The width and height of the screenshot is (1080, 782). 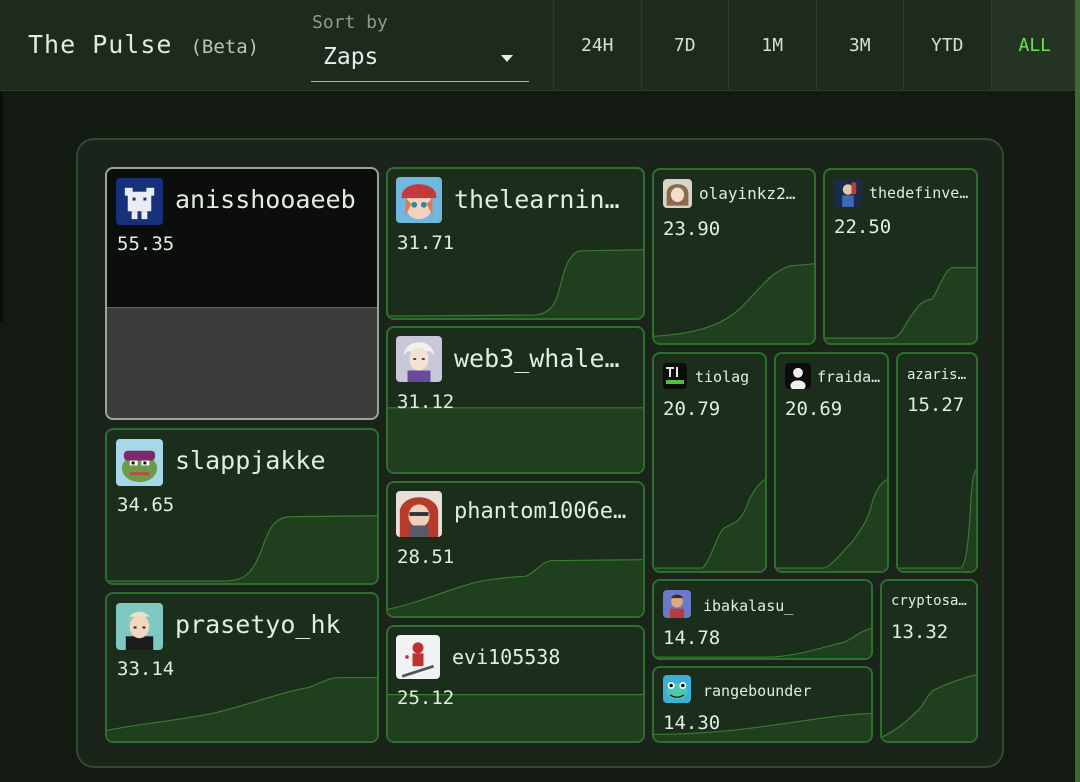 What do you see at coordinates (1034, 45) in the screenshot?
I see `tab-all: ALL` at bounding box center [1034, 45].